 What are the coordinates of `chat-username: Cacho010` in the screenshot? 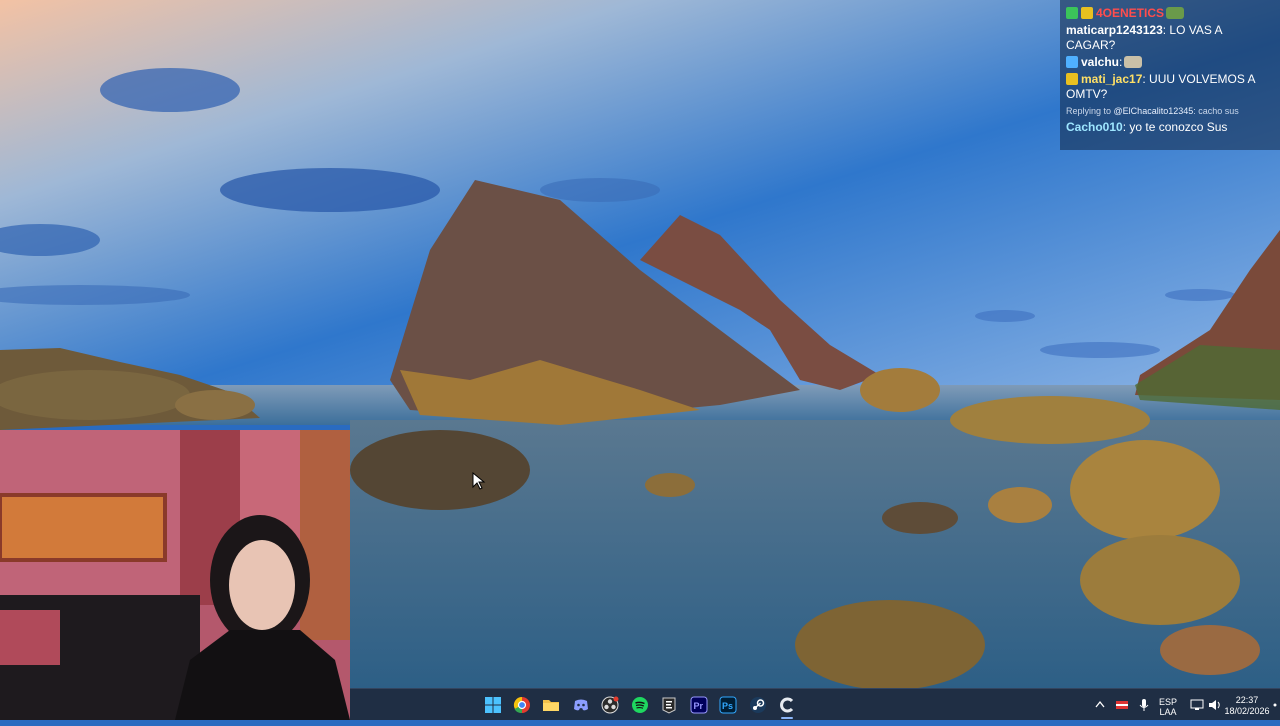 It's located at (1094, 127).